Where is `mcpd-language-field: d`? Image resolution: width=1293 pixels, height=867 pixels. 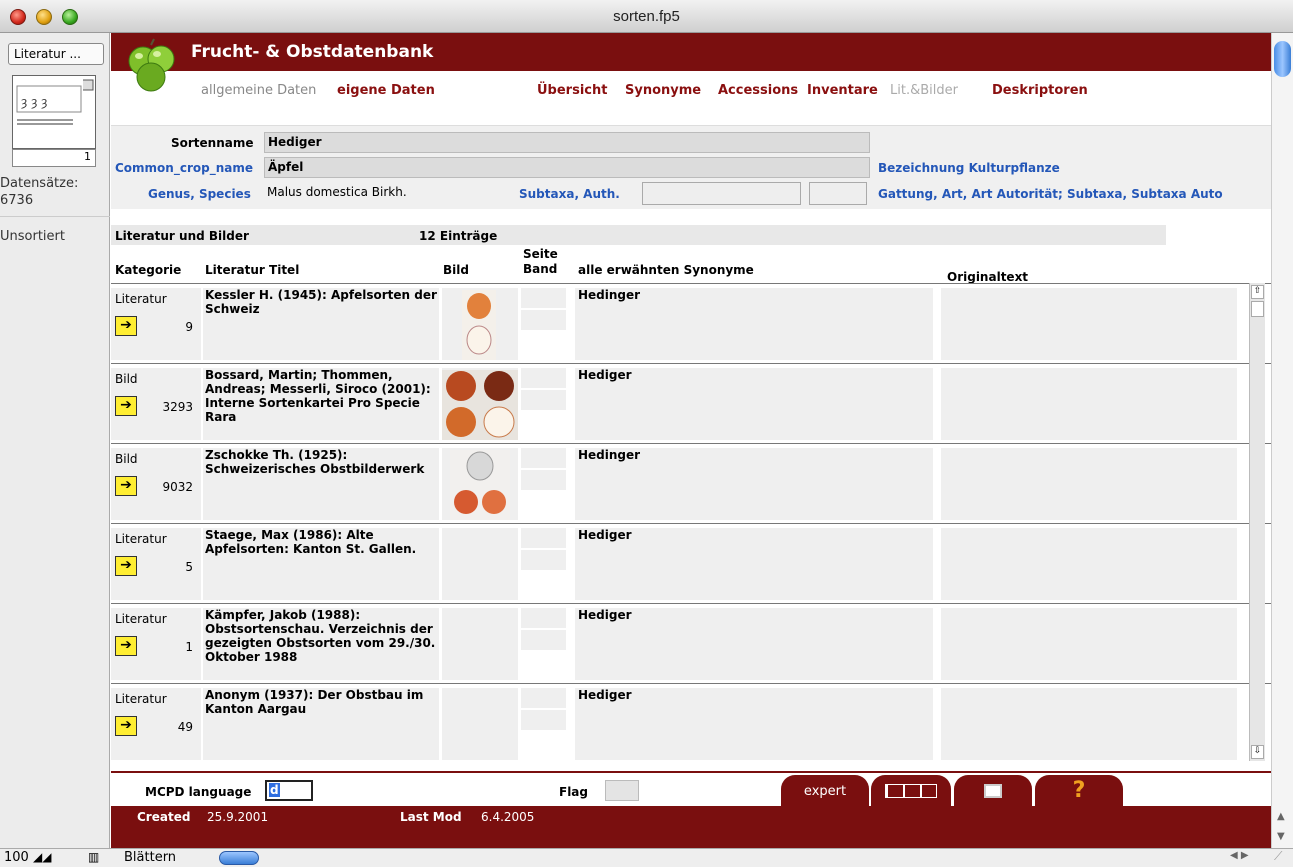 mcpd-language-field: d is located at coordinates (289, 790).